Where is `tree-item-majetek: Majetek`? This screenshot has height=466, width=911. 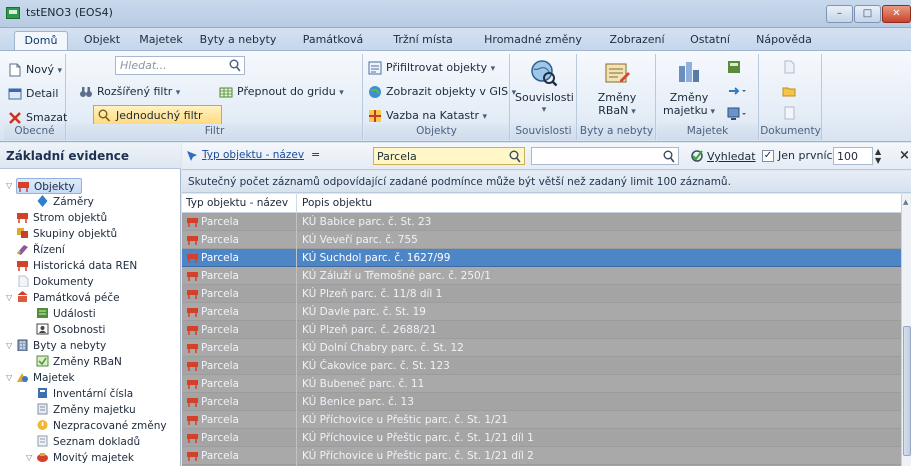
tree-item-majetek: Majetek is located at coordinates (45, 378).